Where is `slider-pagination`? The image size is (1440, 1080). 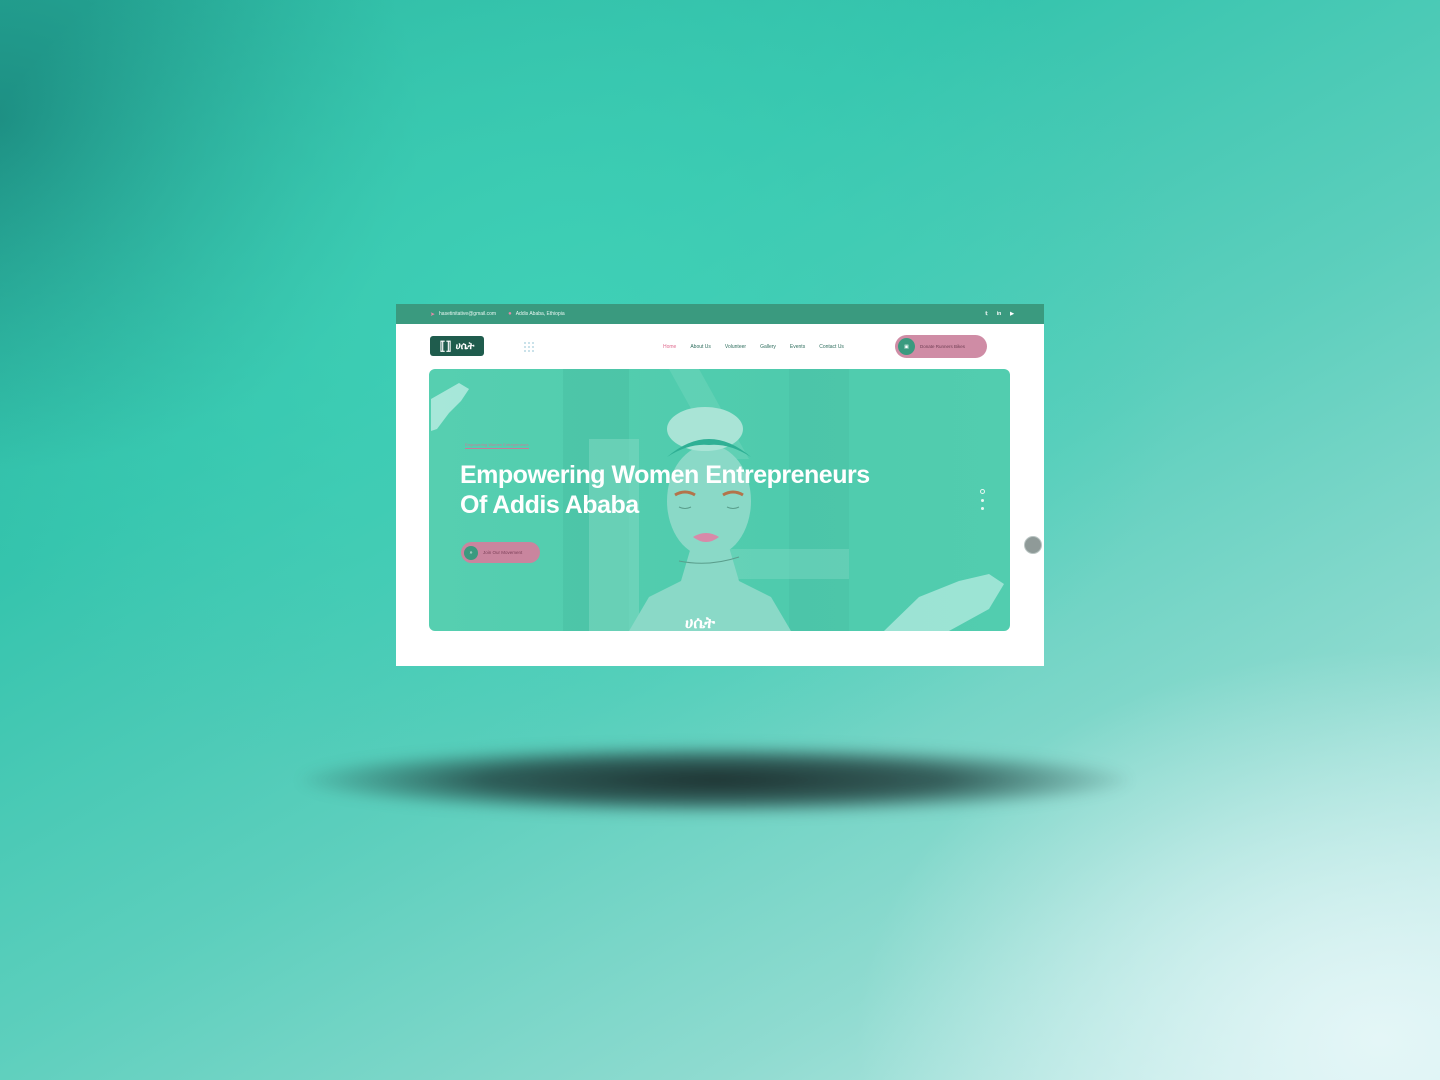 slider-pagination is located at coordinates (982, 499).